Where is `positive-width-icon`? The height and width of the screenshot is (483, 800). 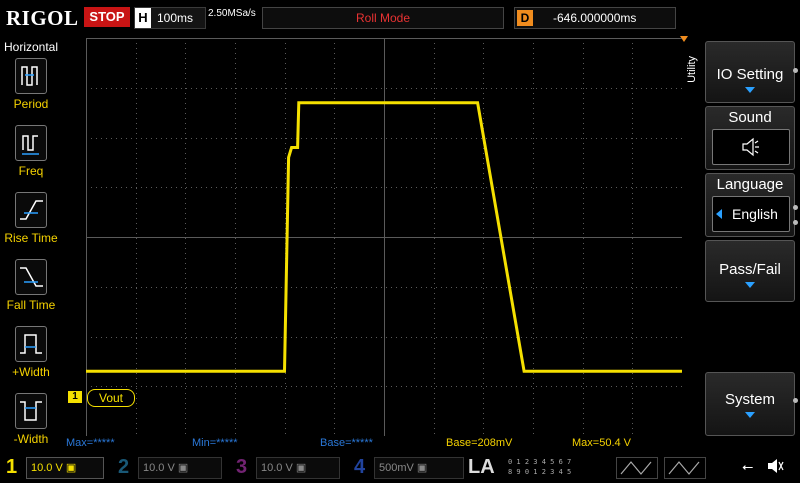
positive-width-icon is located at coordinates (31, 344).